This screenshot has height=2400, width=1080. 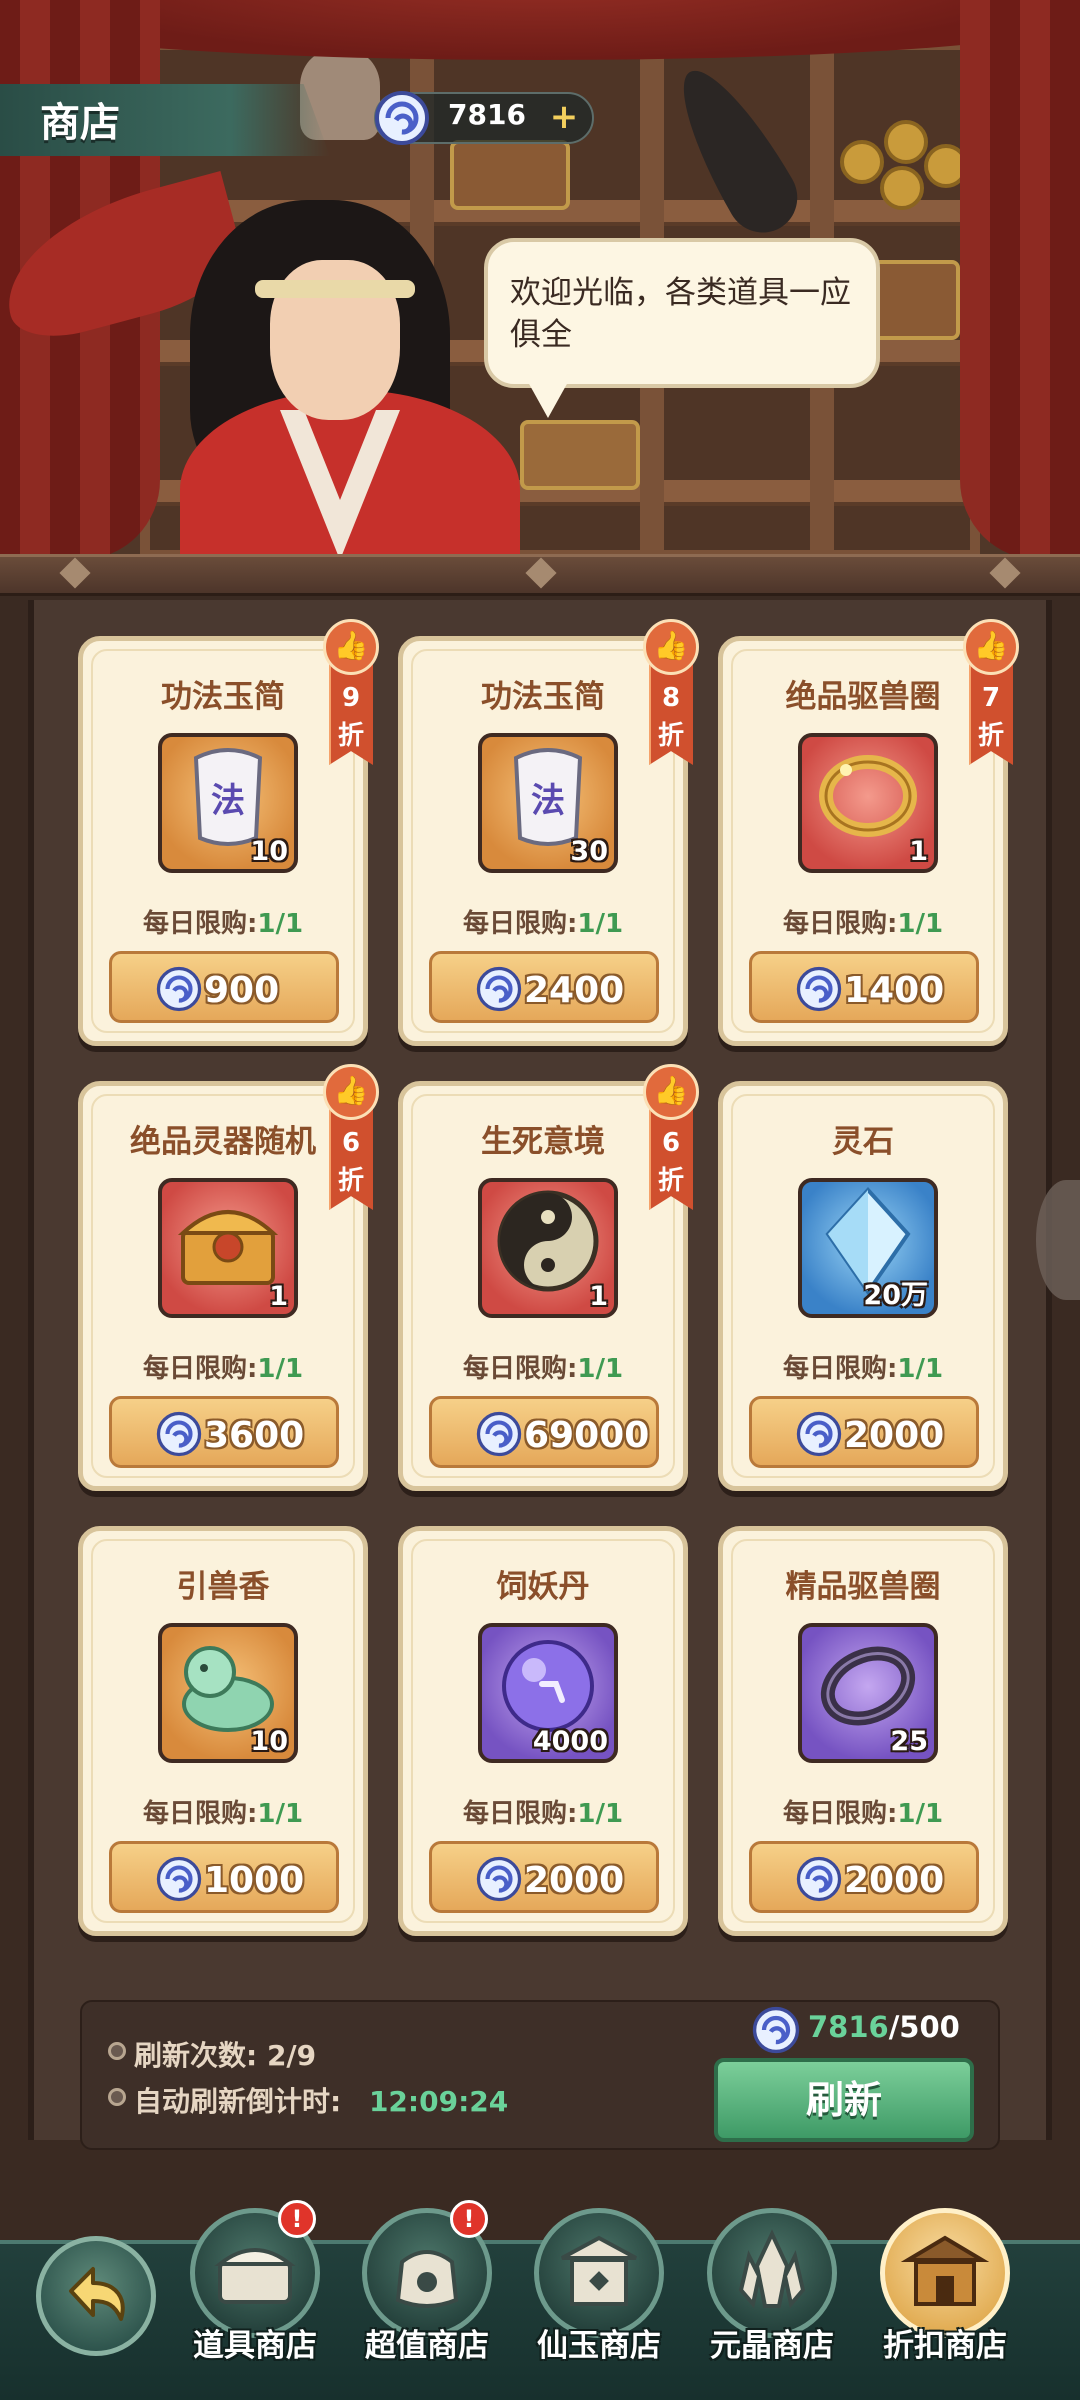 I want to click on shop-item-card: 绝品驱兽圈 1 每日限购:1/1 1400 👍 7 折, so click(x=868, y=832).